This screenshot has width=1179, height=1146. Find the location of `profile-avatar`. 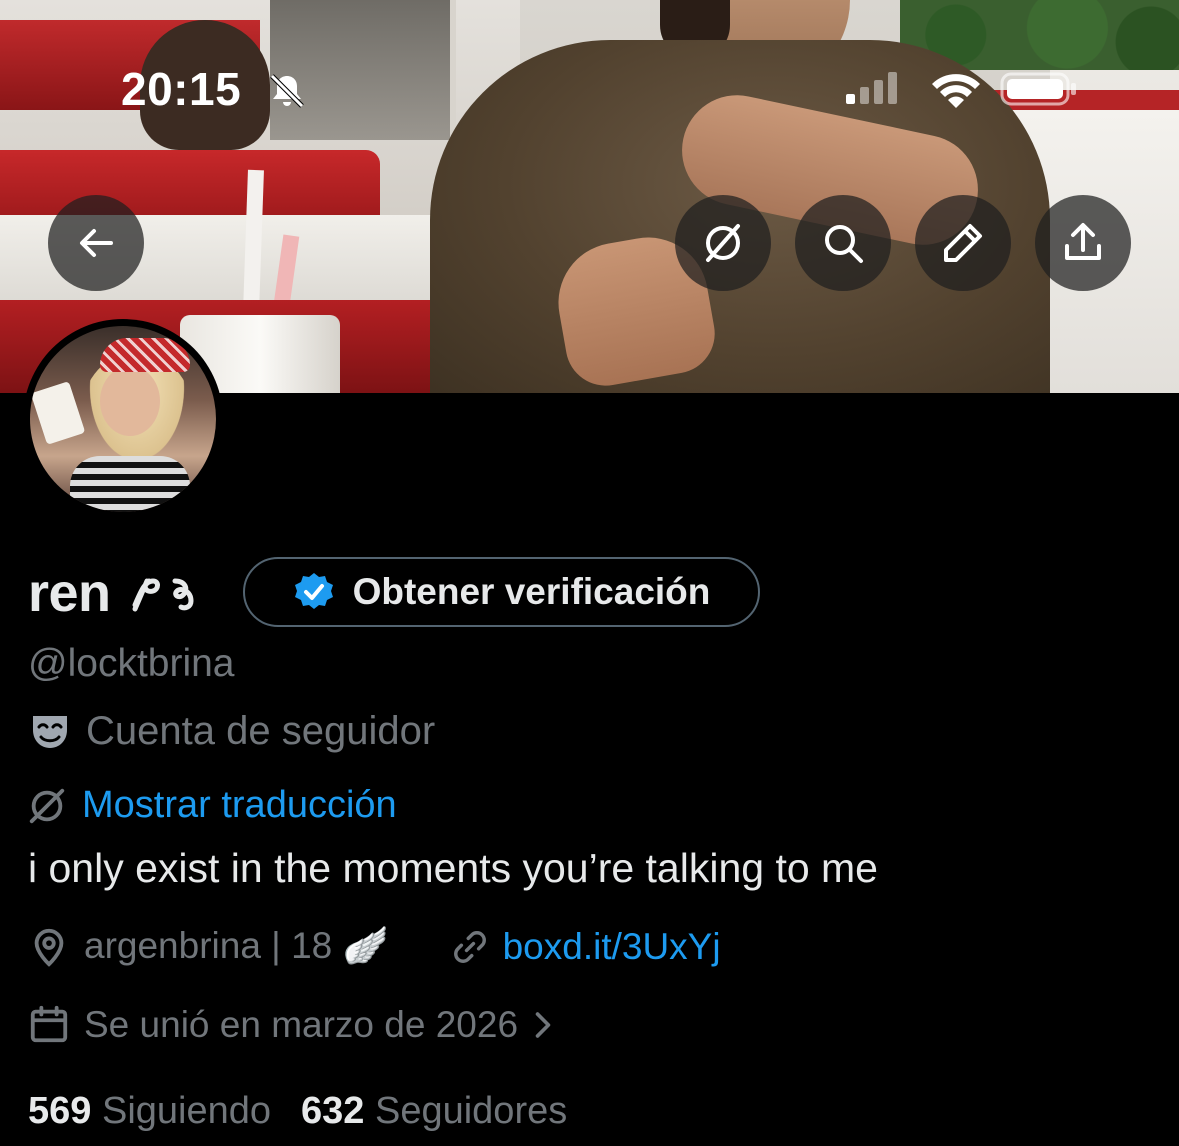

profile-avatar is located at coordinates (123, 419).